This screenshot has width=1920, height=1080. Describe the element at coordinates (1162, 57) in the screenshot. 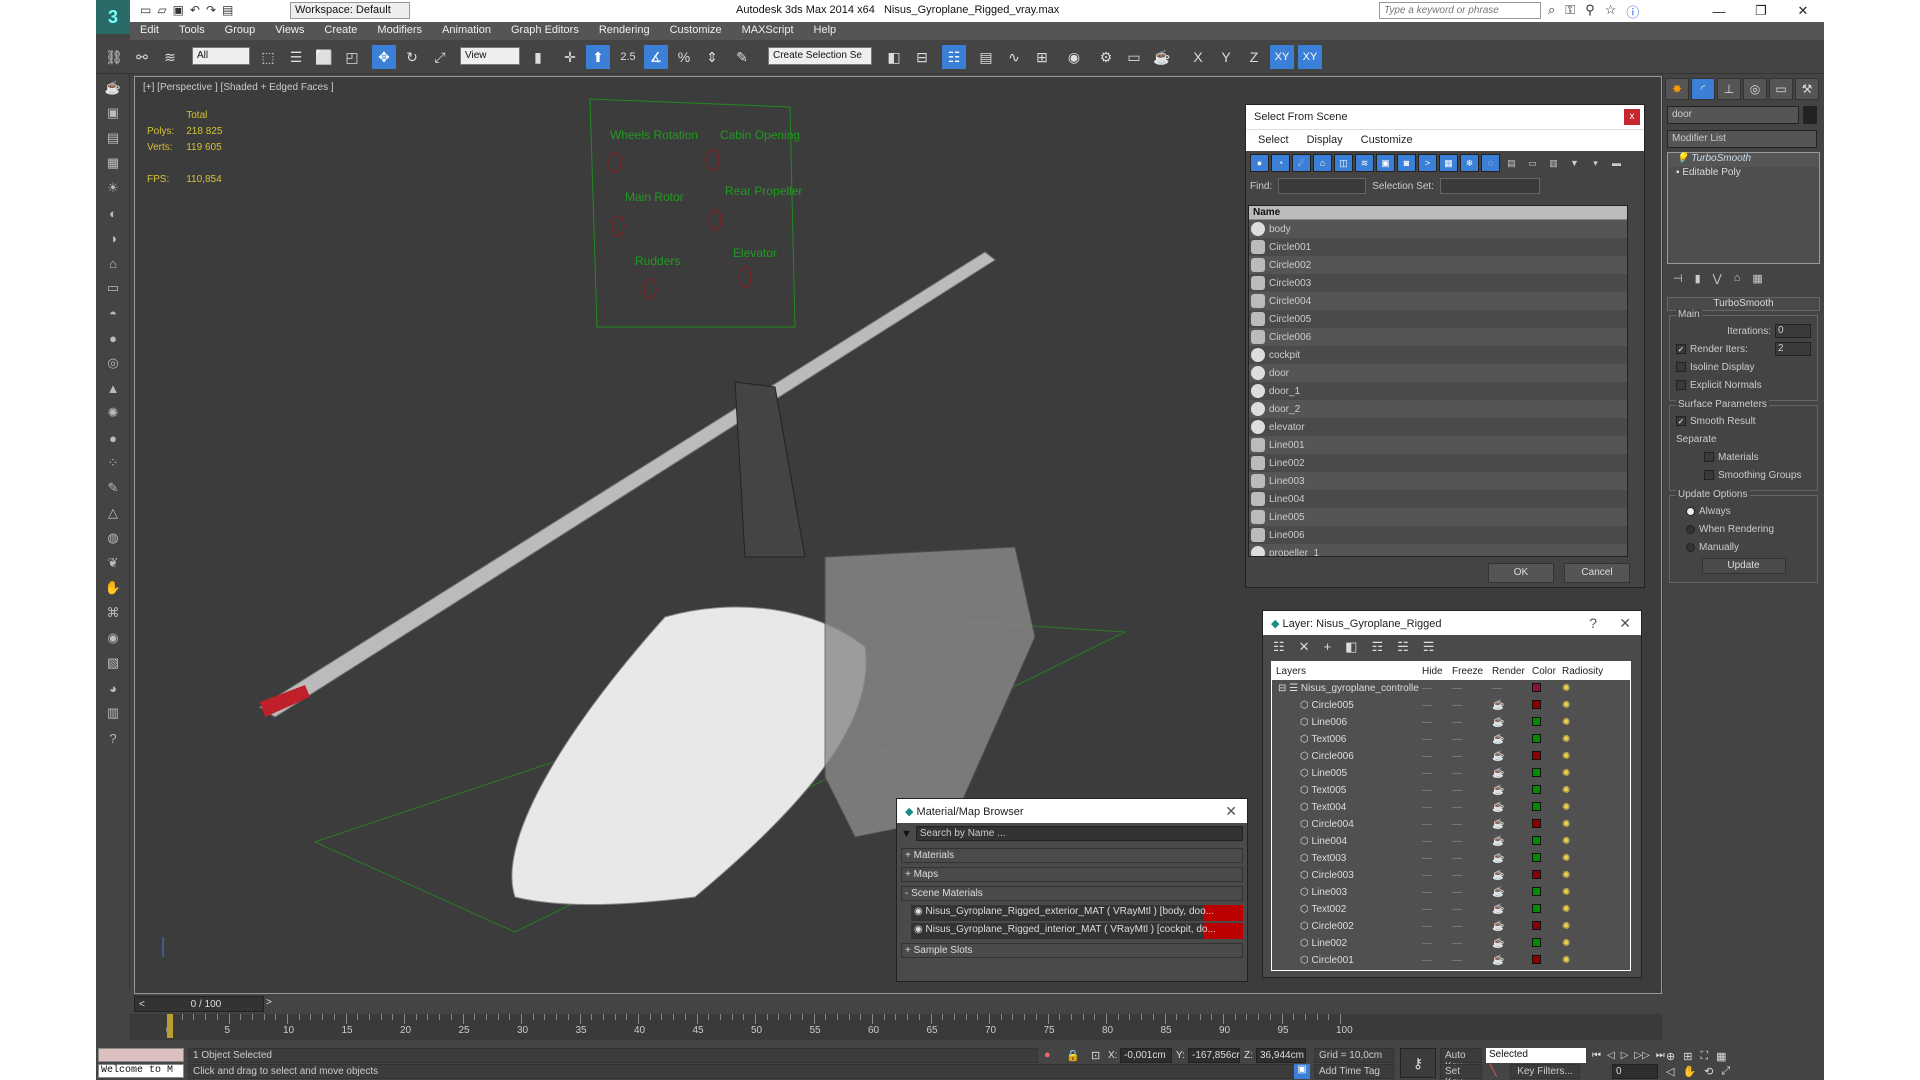

I see `render-production-icon: ☕` at that location.